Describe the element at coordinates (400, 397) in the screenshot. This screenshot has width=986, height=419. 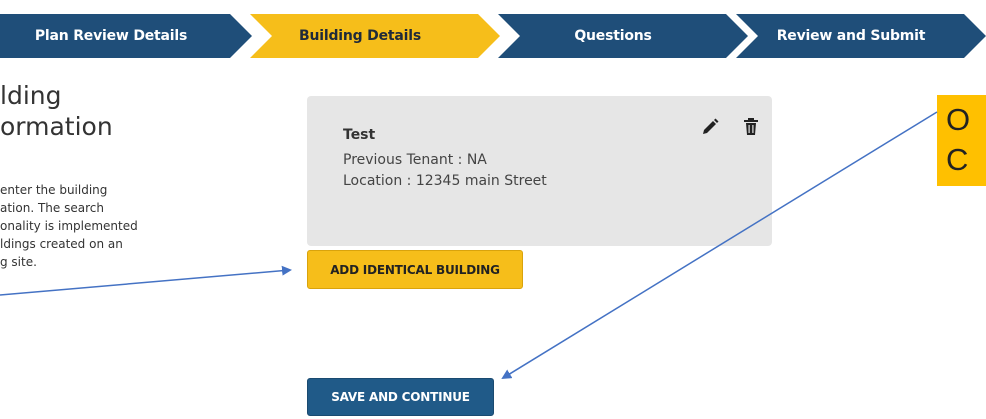
I see `save-and-continue-button: SAVE AND CONTINUE` at that location.